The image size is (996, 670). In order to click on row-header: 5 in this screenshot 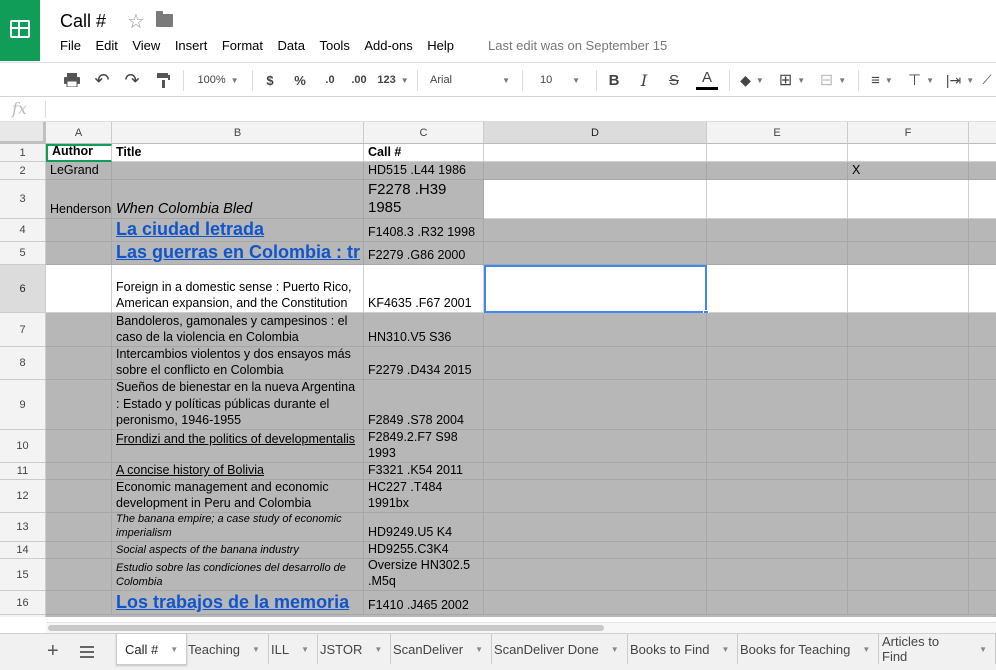, I will do `click(23, 253)`.